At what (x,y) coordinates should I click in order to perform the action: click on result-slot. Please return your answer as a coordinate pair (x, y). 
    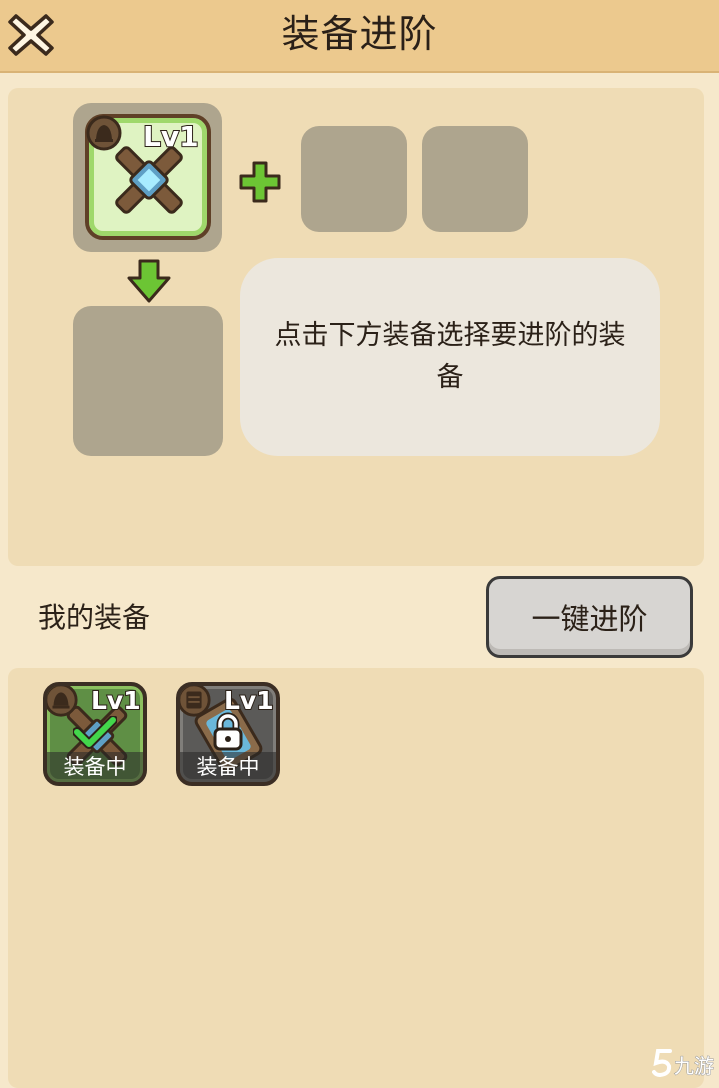
    Looking at the image, I should click on (148, 381).